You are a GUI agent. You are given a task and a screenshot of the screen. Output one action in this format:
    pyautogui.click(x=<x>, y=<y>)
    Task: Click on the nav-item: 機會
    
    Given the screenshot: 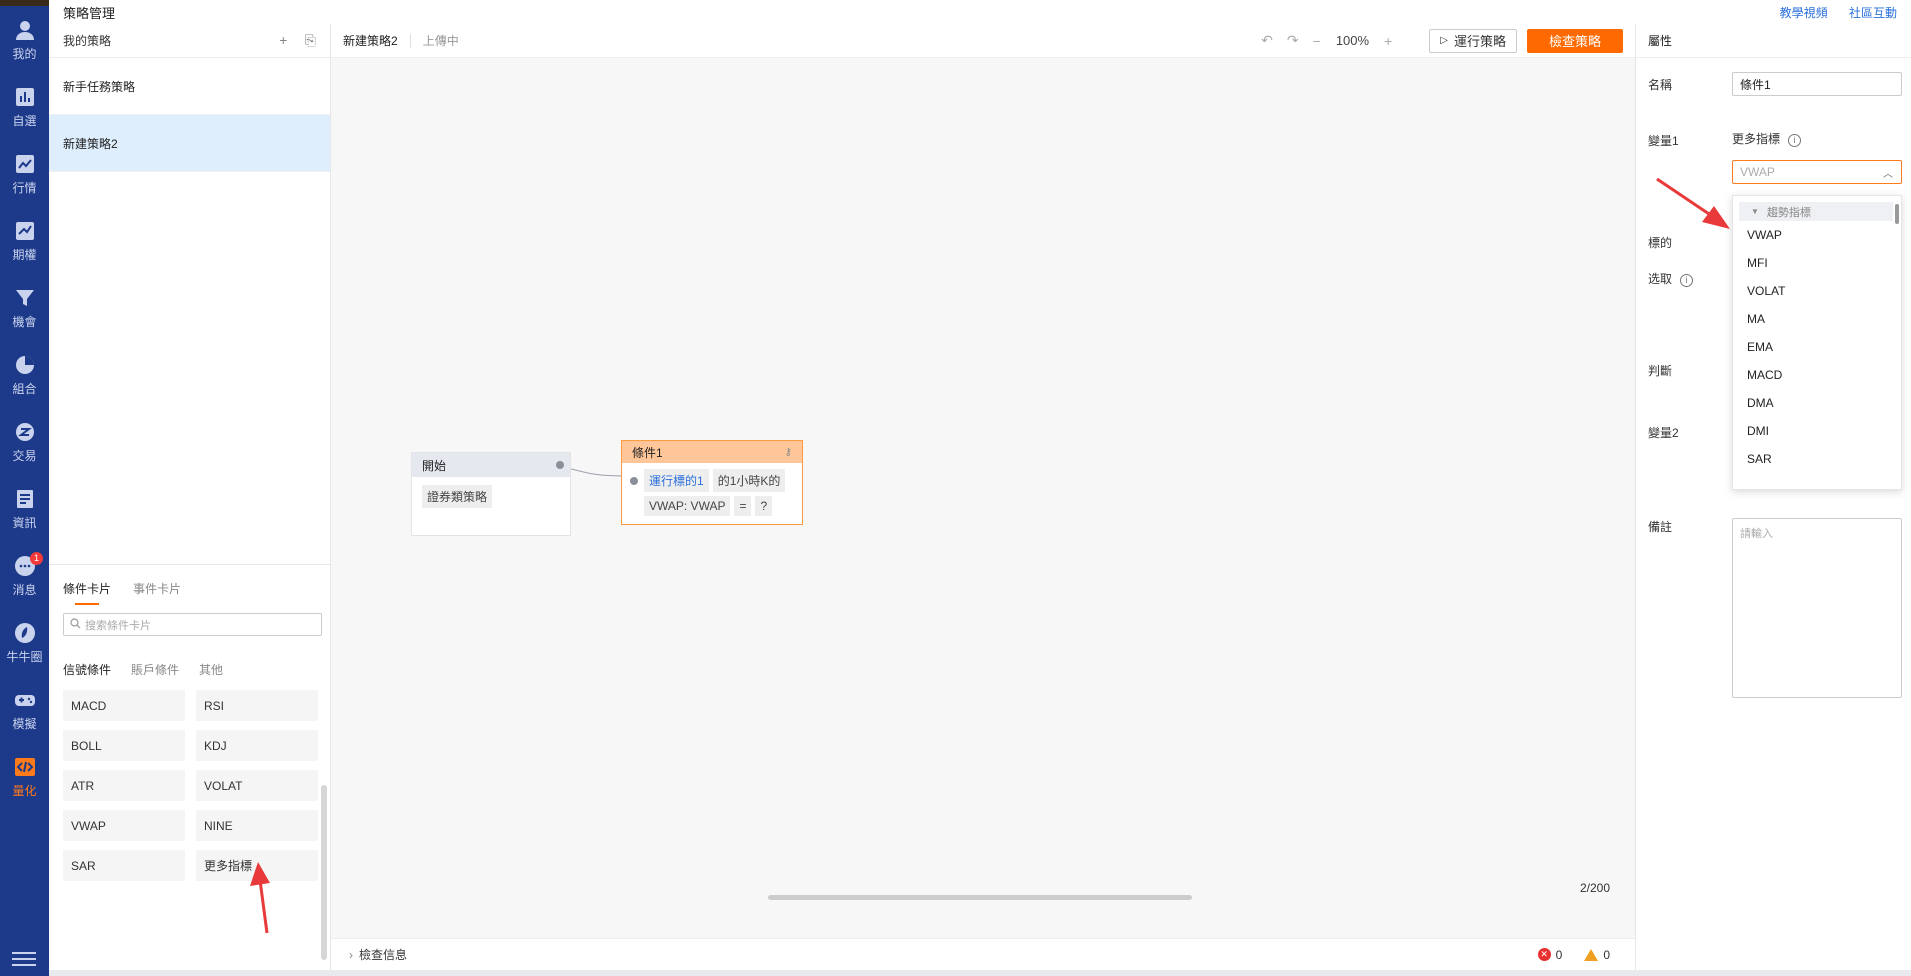 What is the action you would take?
    pyautogui.click(x=24, y=307)
    